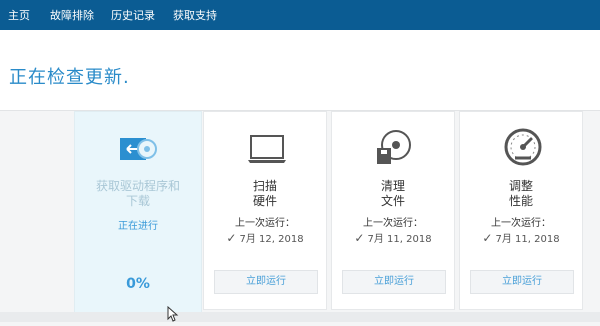 The height and width of the screenshot is (326, 600). Describe the element at coordinates (393, 210) in the screenshot. I see `card-clean-files: 清理 文件 上一次运行： ✓ 7月 11, 2018 立即运行` at that location.